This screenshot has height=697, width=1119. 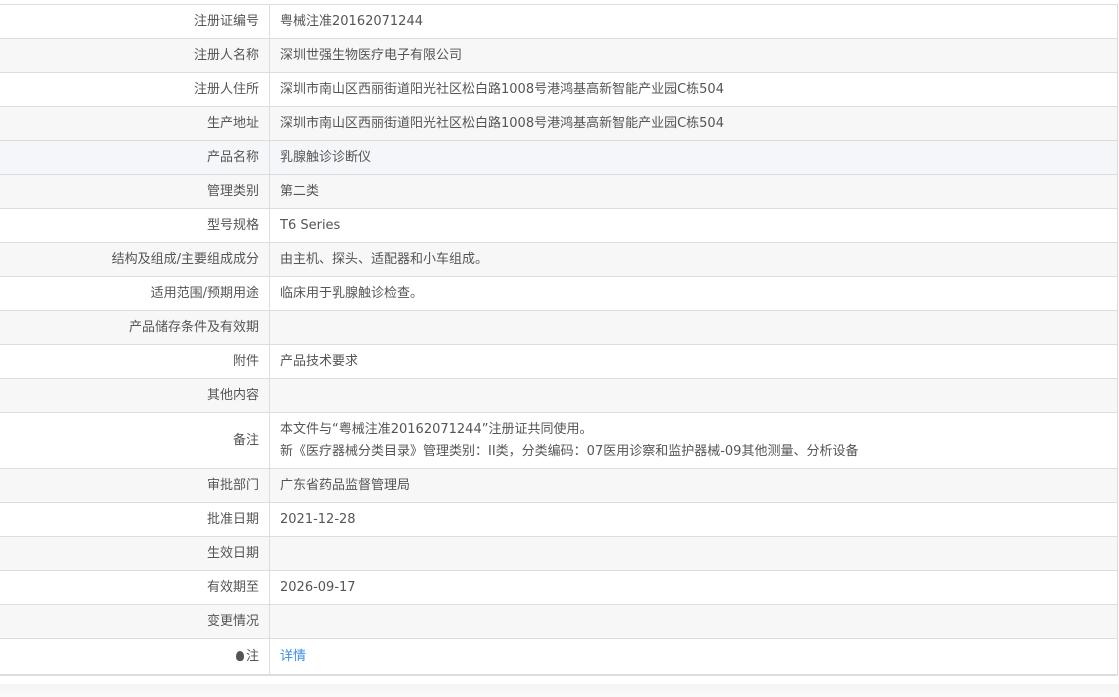 I want to click on table-row: 附件 产品技术要求, so click(x=558, y=361).